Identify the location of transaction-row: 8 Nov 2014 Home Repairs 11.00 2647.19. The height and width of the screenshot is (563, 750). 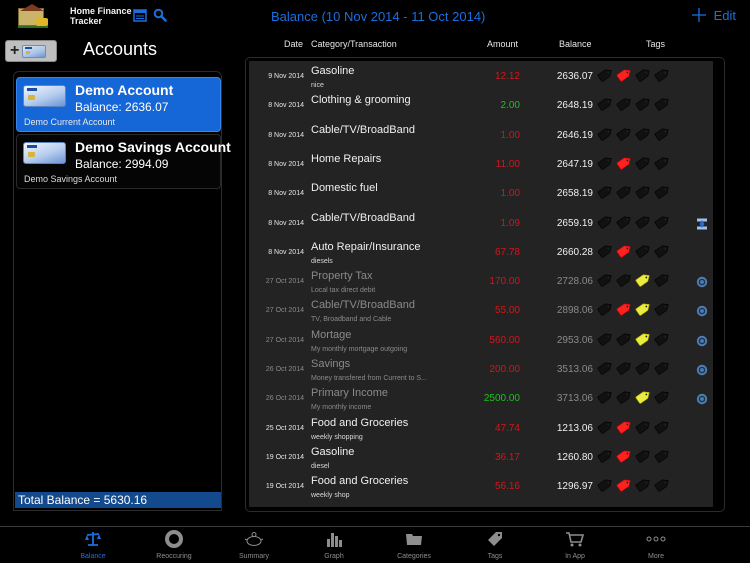
(481, 163).